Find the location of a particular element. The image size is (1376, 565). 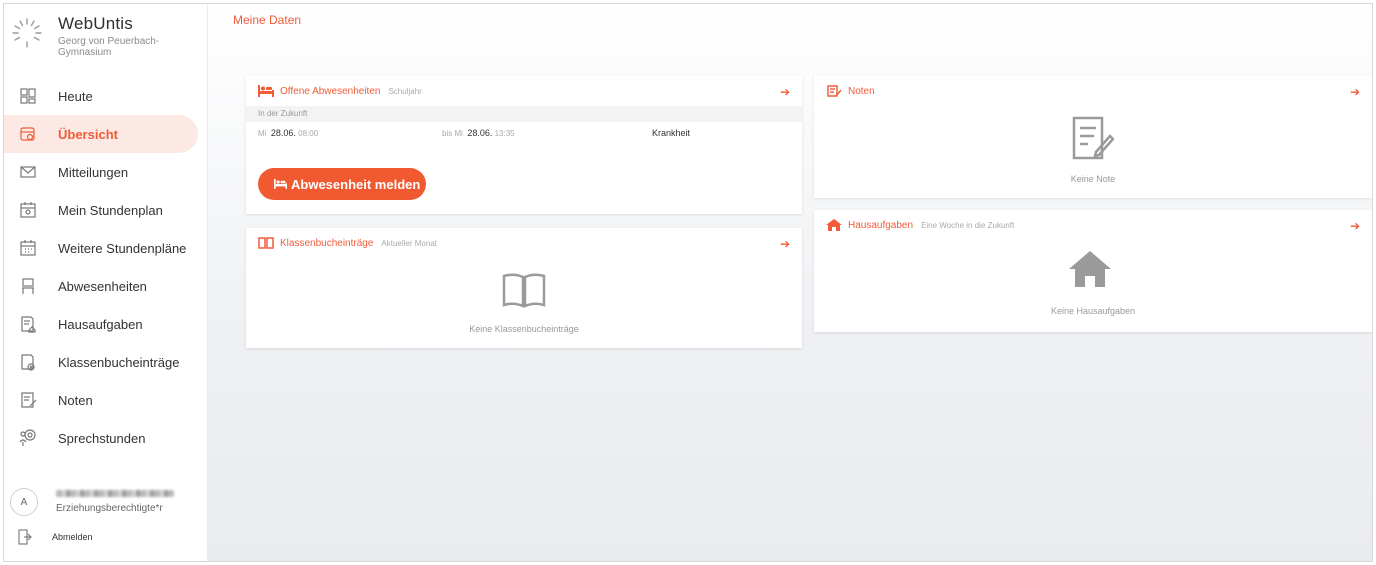

absence-to-time: 13:35 is located at coordinates (504, 133).